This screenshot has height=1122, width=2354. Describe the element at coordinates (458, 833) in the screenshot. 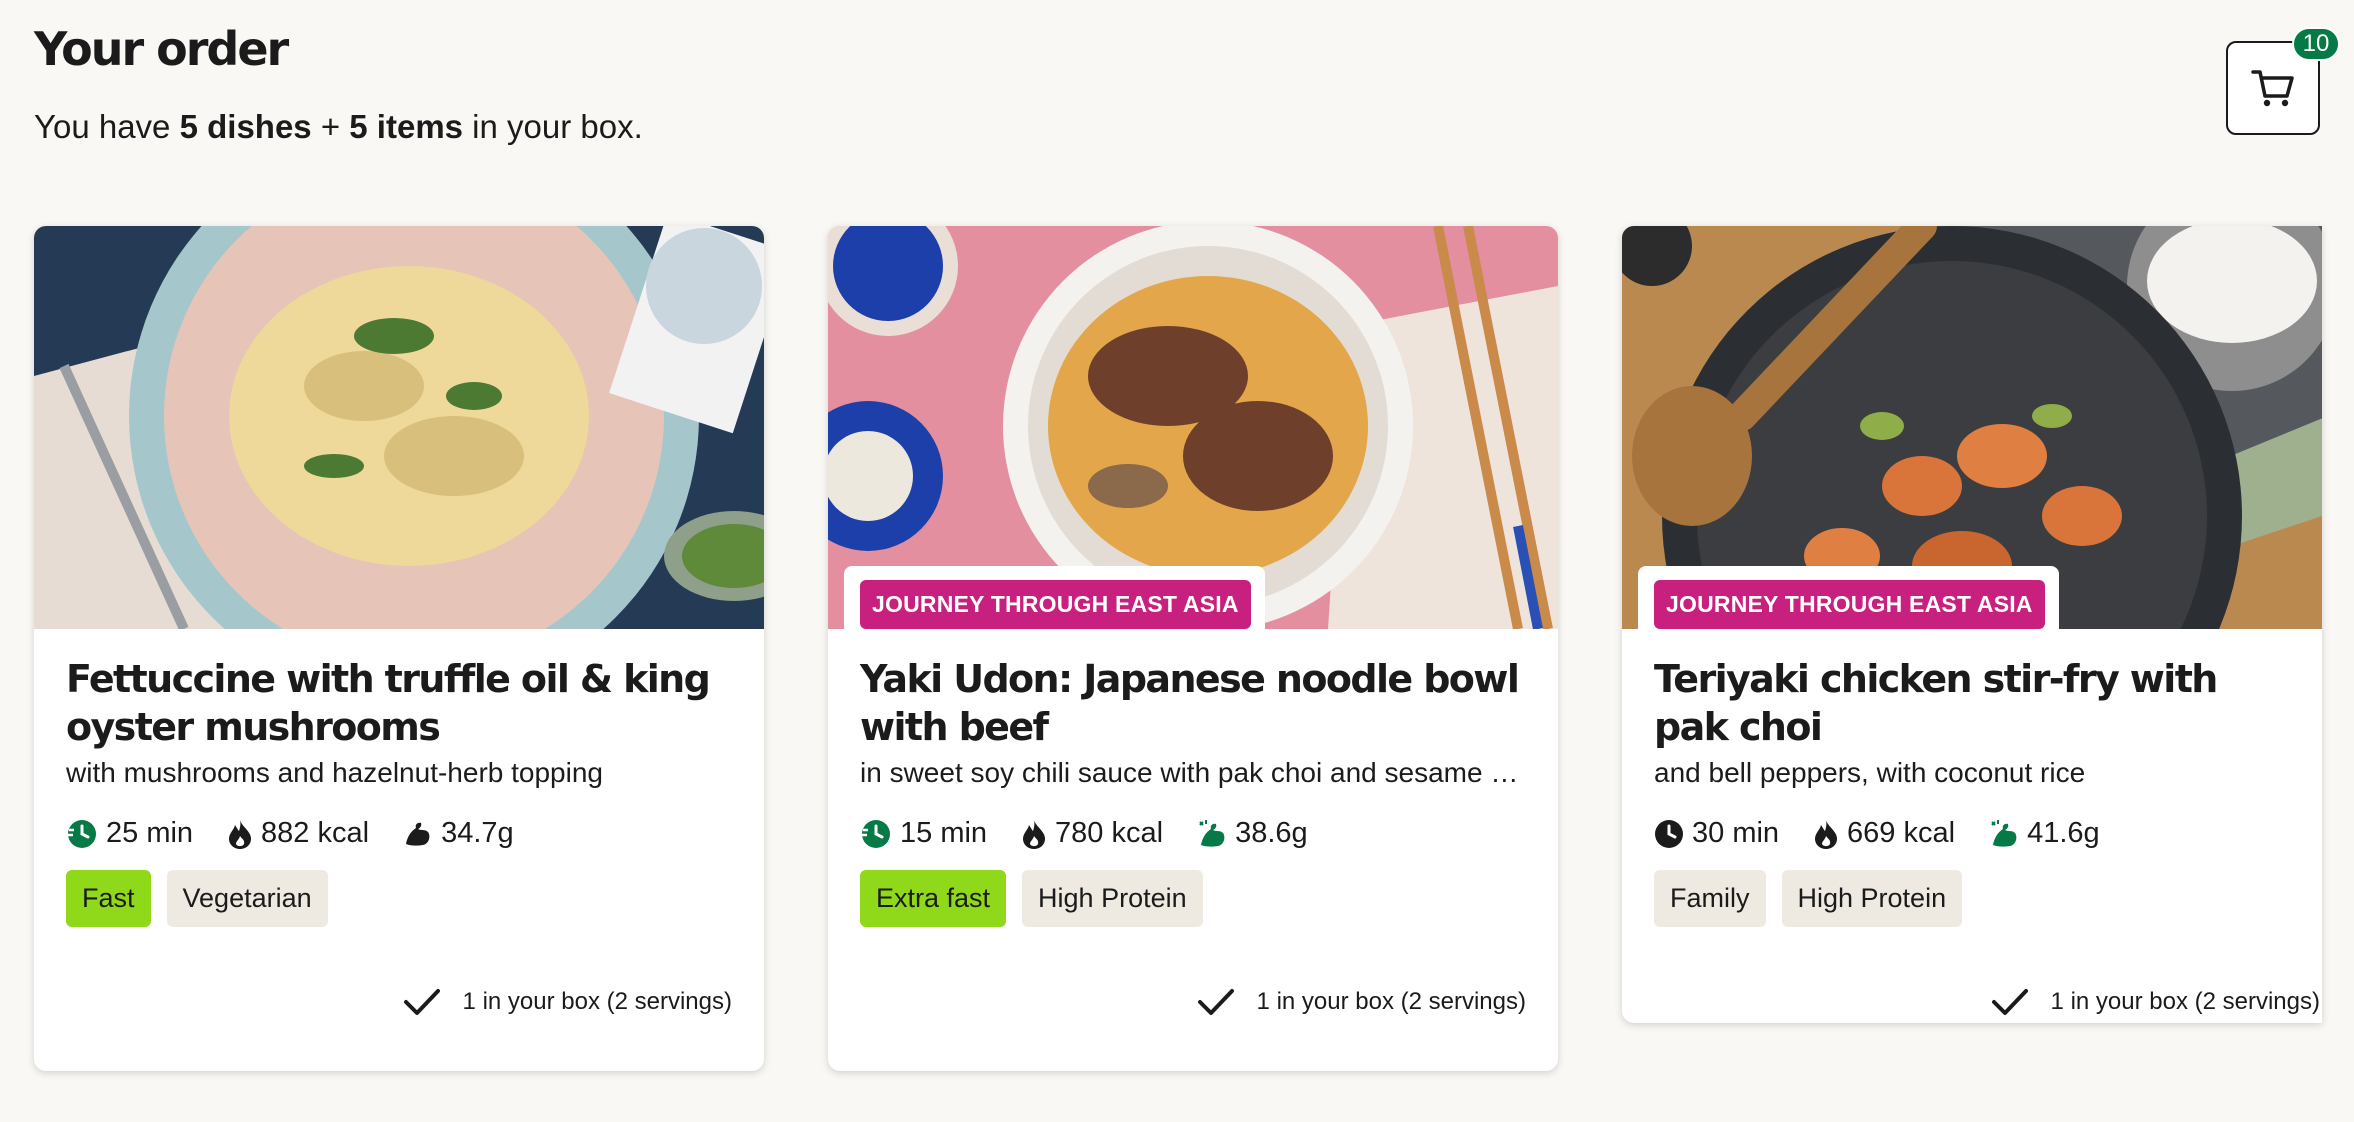

I see `protein: 34.7g` at that location.